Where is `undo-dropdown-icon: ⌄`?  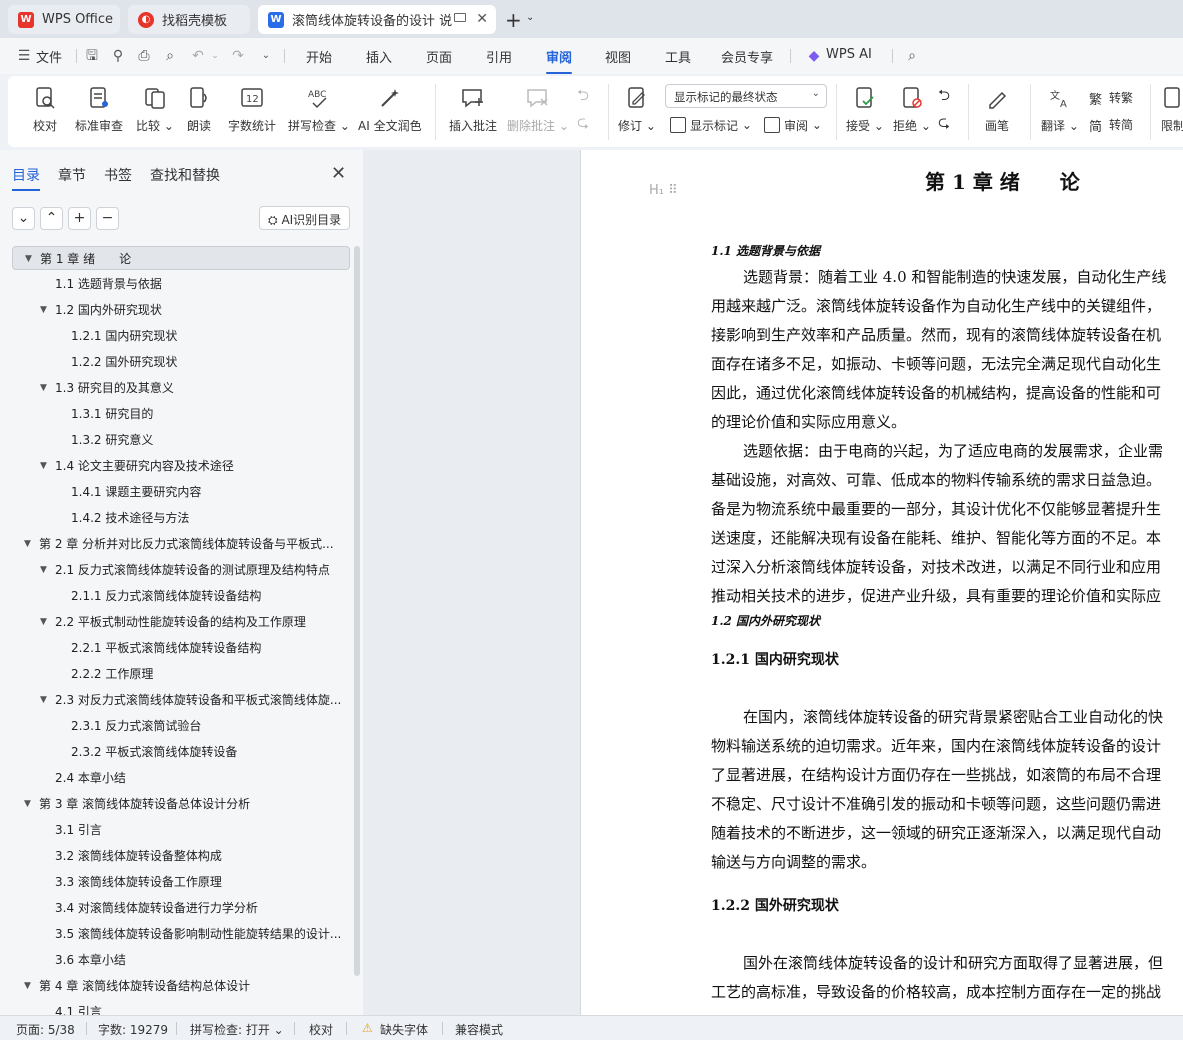
undo-dropdown-icon: ⌄ is located at coordinates (215, 56).